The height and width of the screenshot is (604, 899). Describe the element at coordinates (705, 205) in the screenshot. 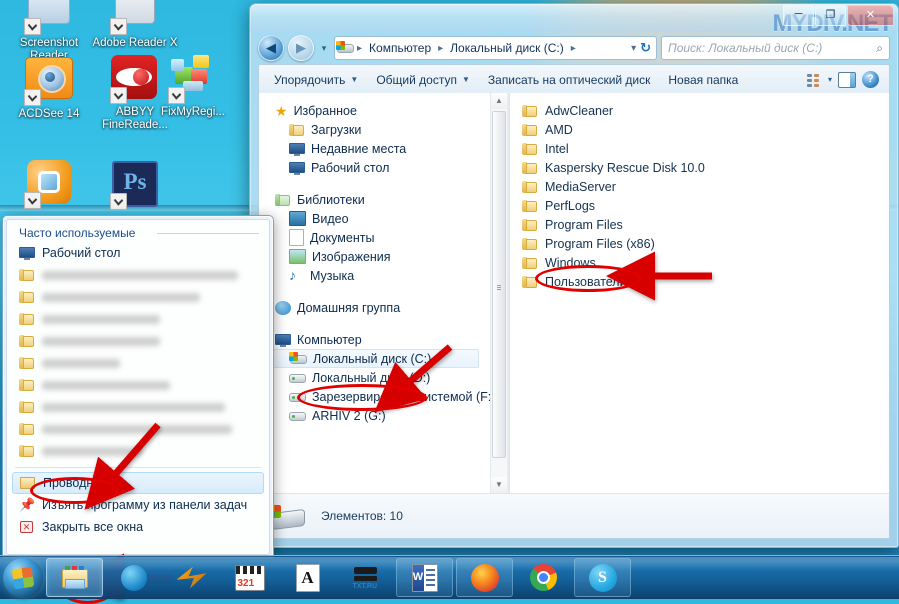

I see `file-row: PerfLogs` at that location.